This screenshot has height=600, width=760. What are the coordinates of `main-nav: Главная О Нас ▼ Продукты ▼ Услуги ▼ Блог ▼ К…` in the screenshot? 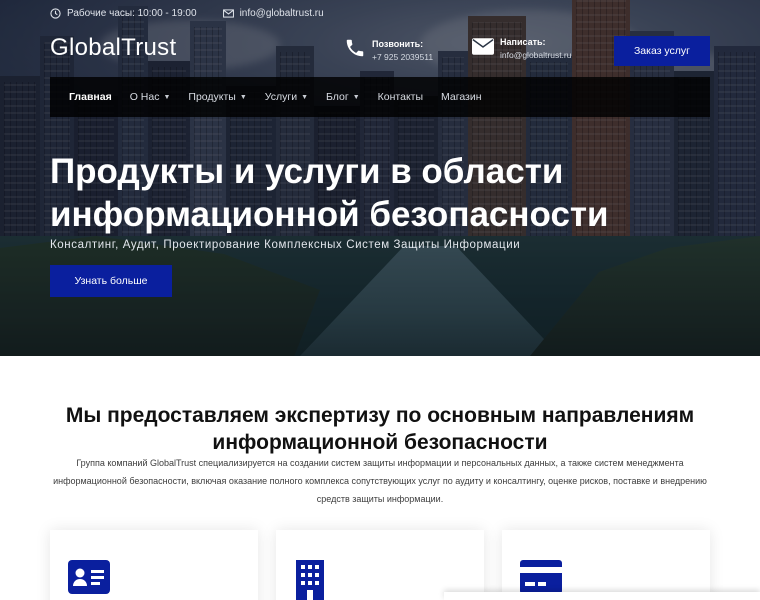 It's located at (380, 97).